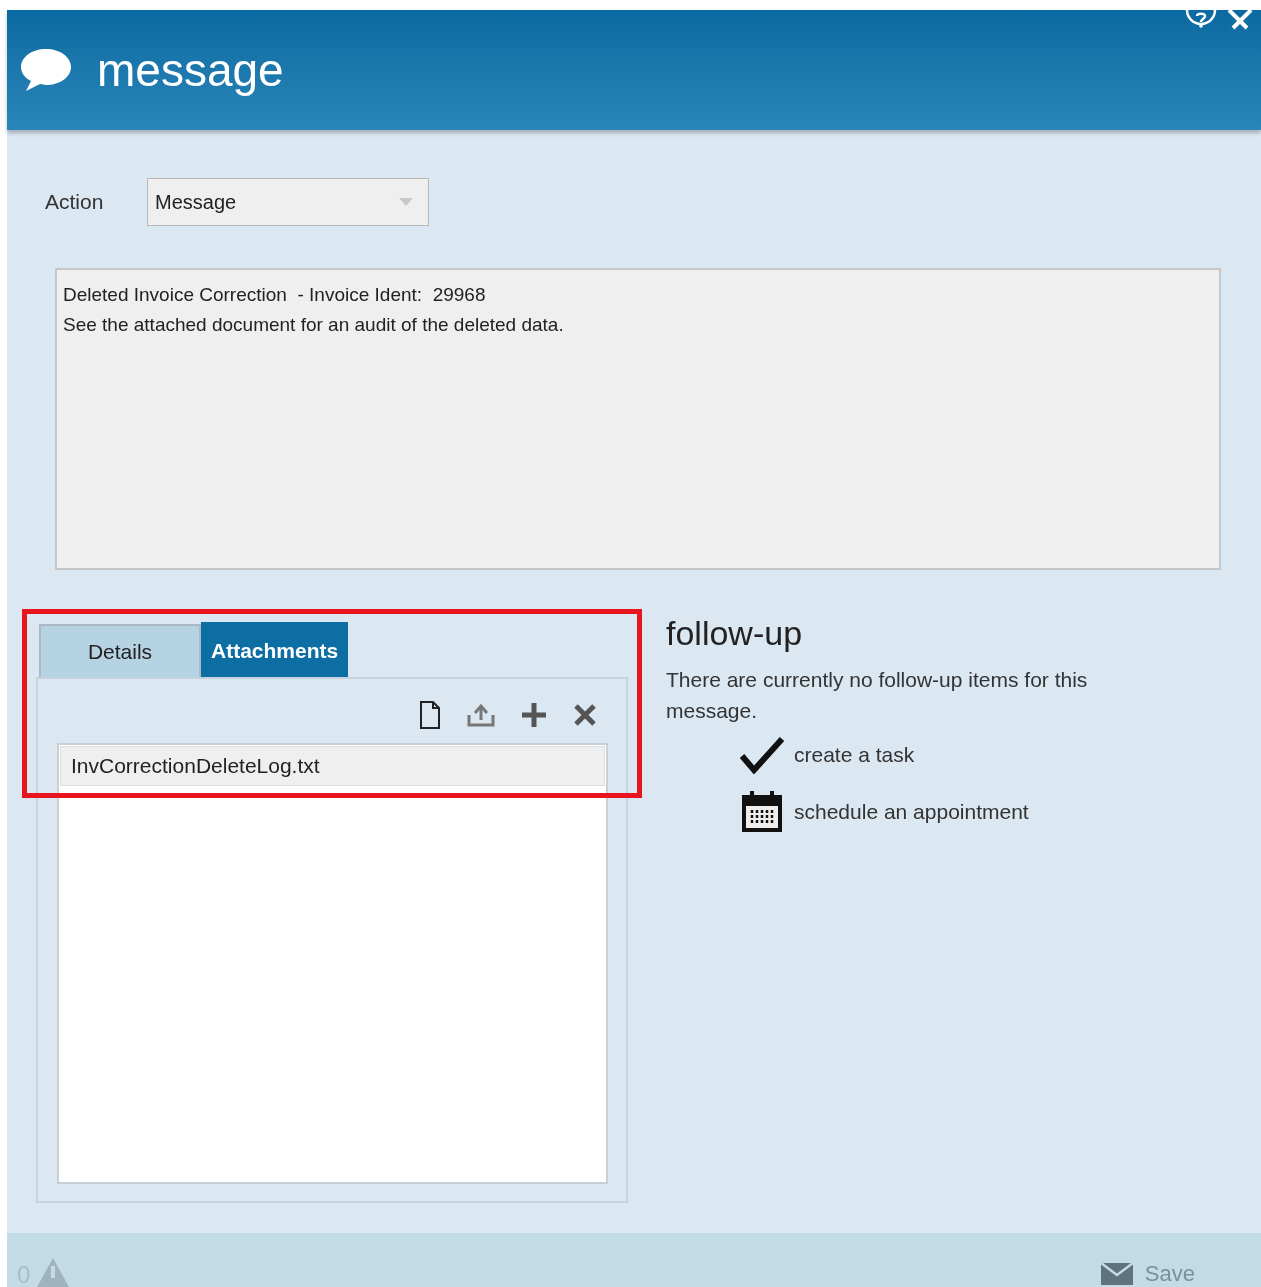 This screenshot has height=1287, width=1261. Describe the element at coordinates (735, 633) in the screenshot. I see `follow-up-heading: follow-up` at that location.